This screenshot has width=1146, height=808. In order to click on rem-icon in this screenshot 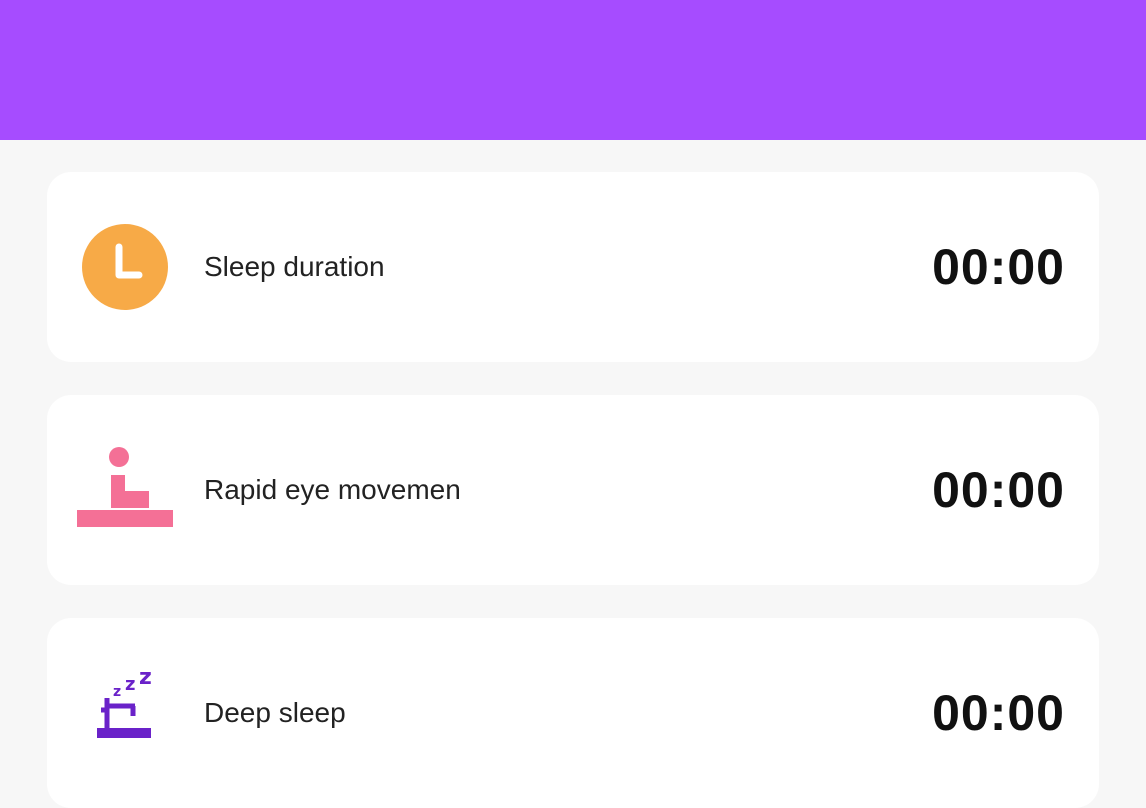, I will do `click(125, 490)`.